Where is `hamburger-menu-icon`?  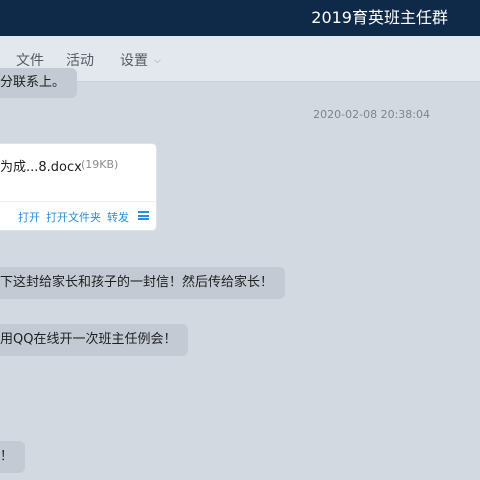
hamburger-menu-icon is located at coordinates (143, 215).